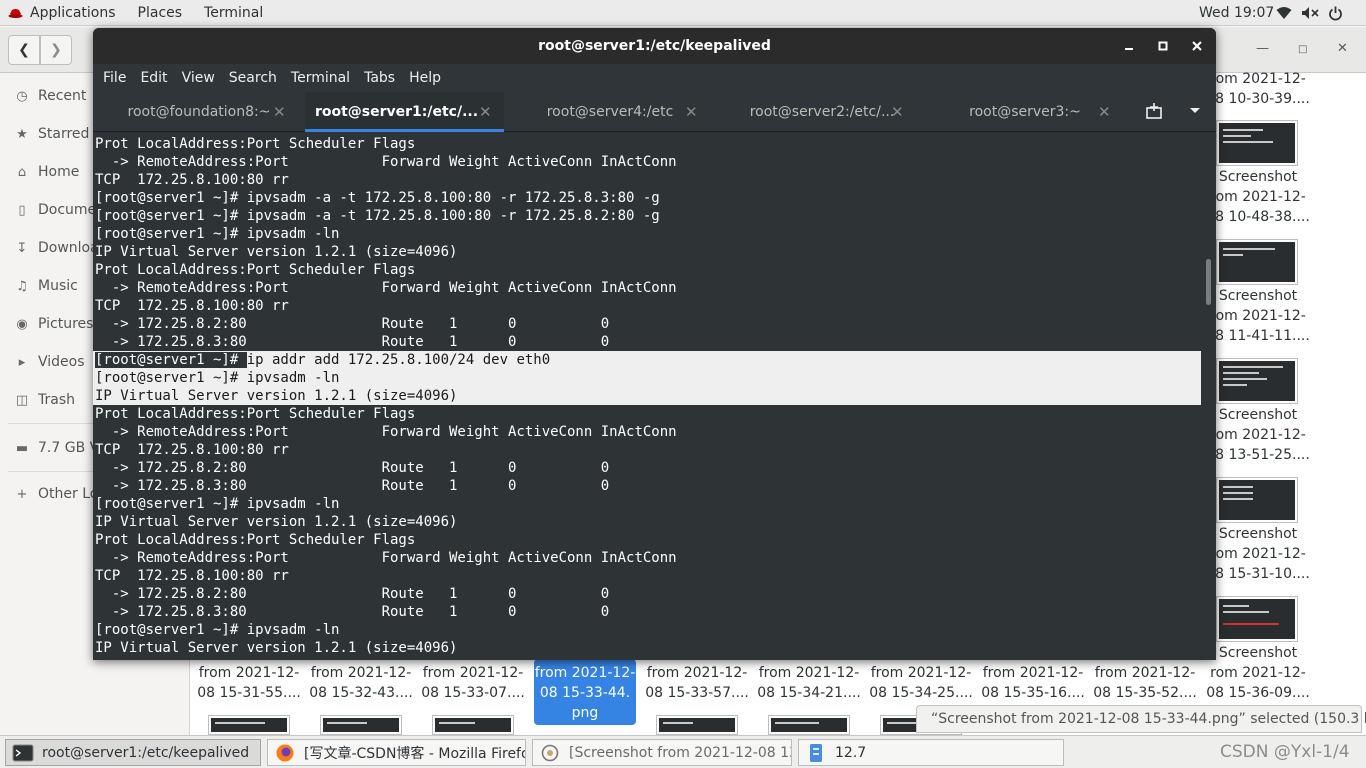 The width and height of the screenshot is (1366, 768). I want to click on maximize-icon, so click(1163, 46).